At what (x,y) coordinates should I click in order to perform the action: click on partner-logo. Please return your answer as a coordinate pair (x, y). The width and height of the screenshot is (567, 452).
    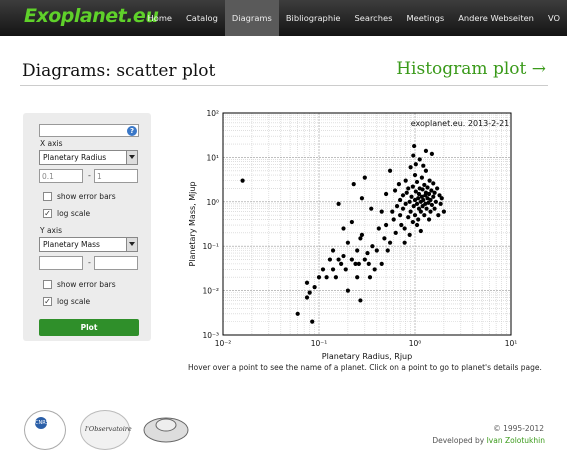
    Looking at the image, I should click on (166, 429).